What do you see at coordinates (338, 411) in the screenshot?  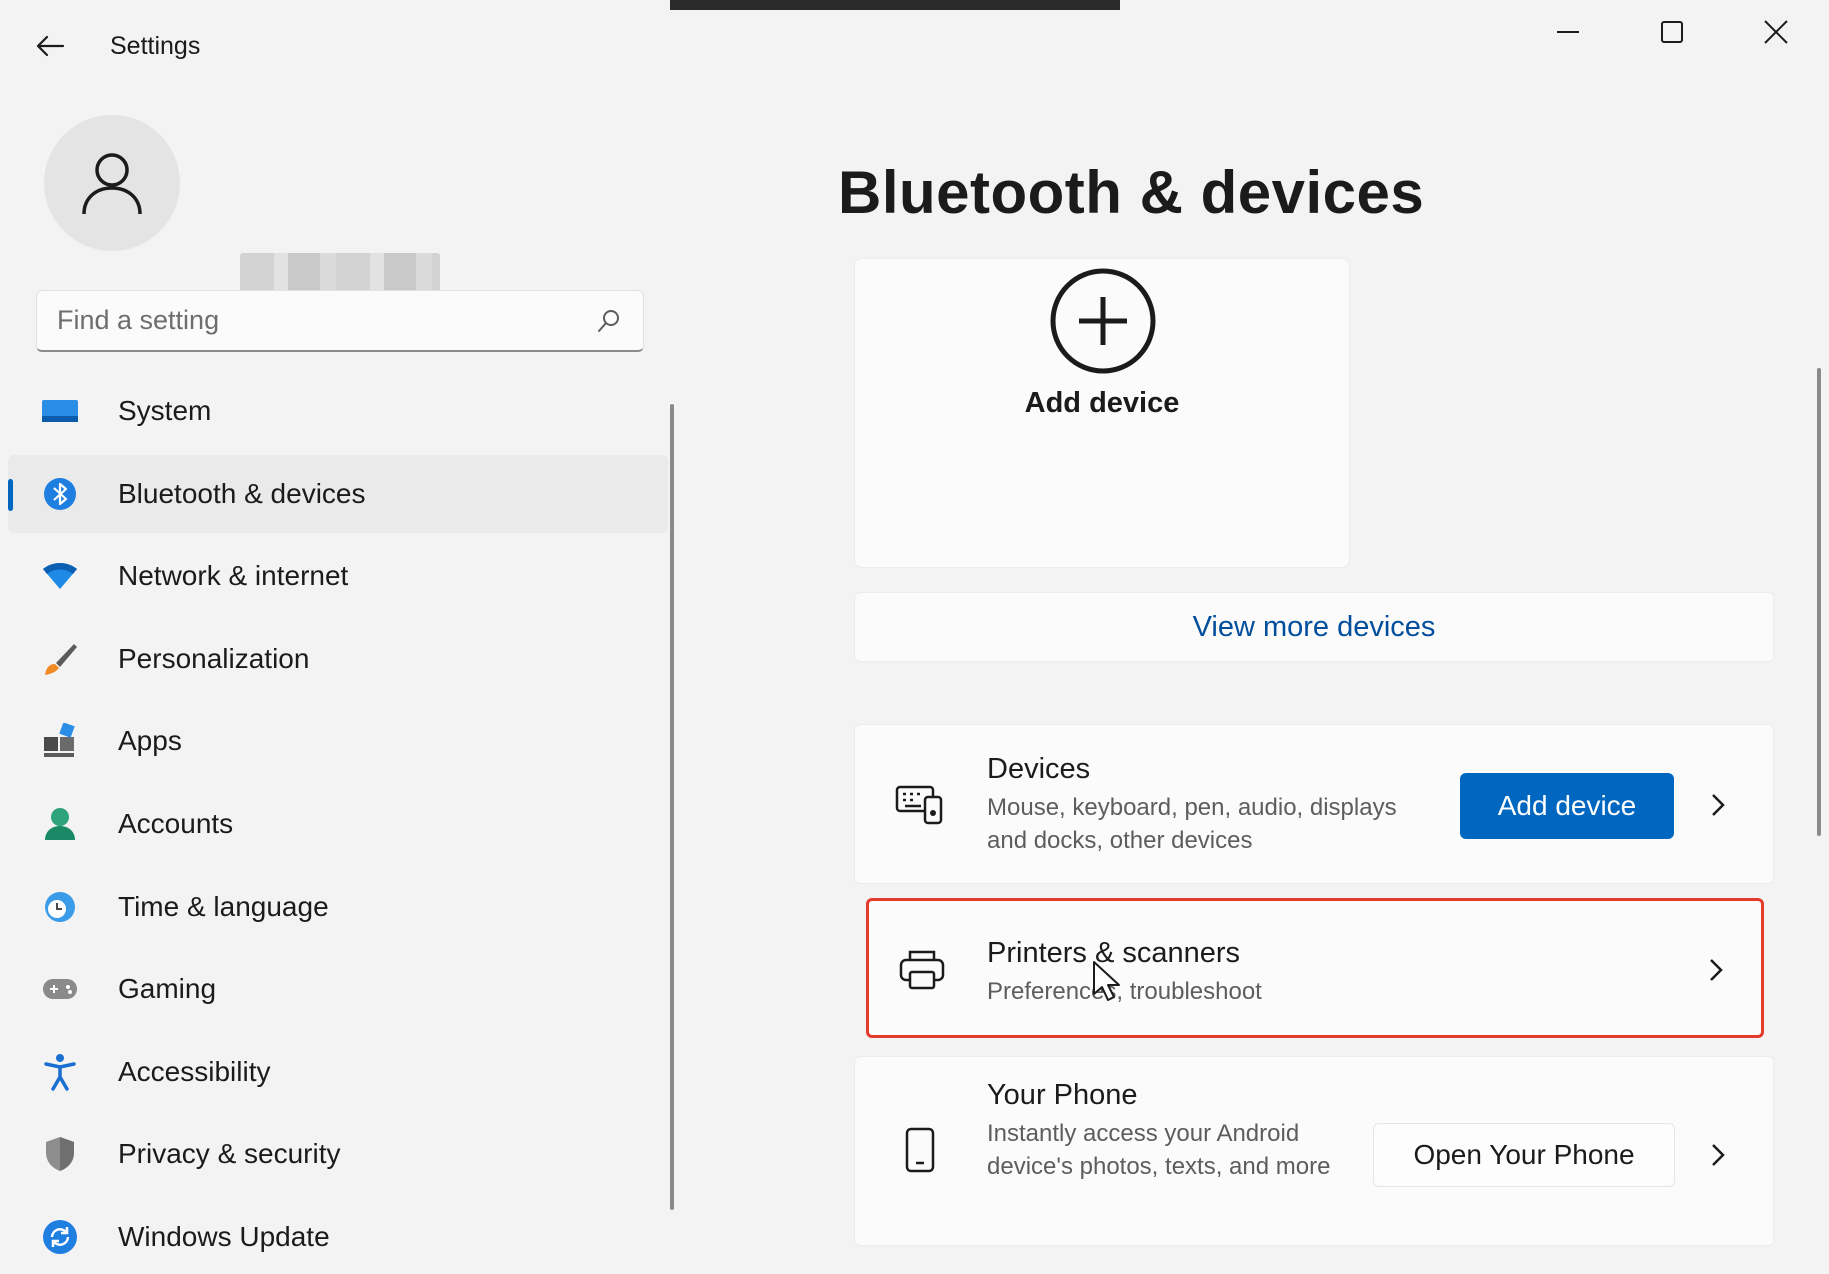 I see `sidebar-item-system: System` at bounding box center [338, 411].